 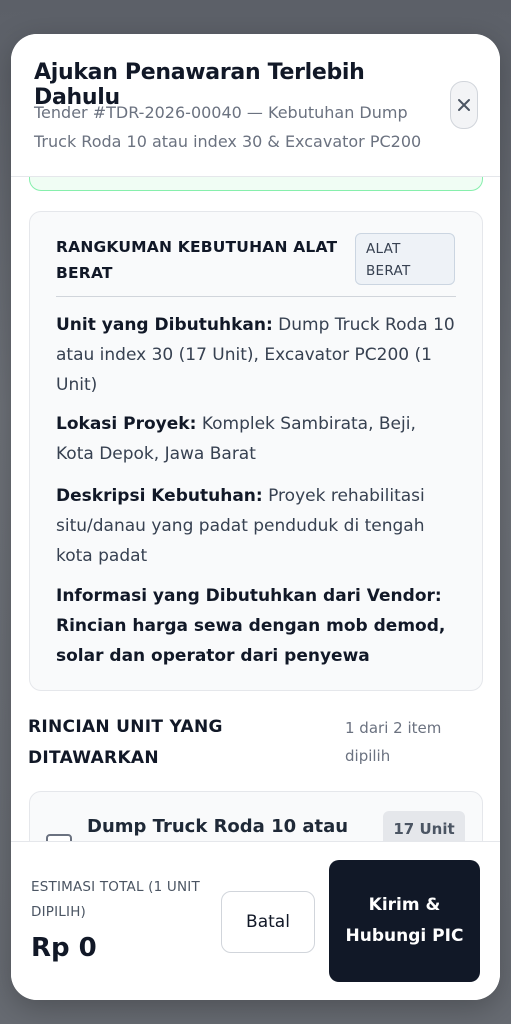 What do you see at coordinates (405, 259) in the screenshot?
I see `category-badge: ALAT BERAT` at bounding box center [405, 259].